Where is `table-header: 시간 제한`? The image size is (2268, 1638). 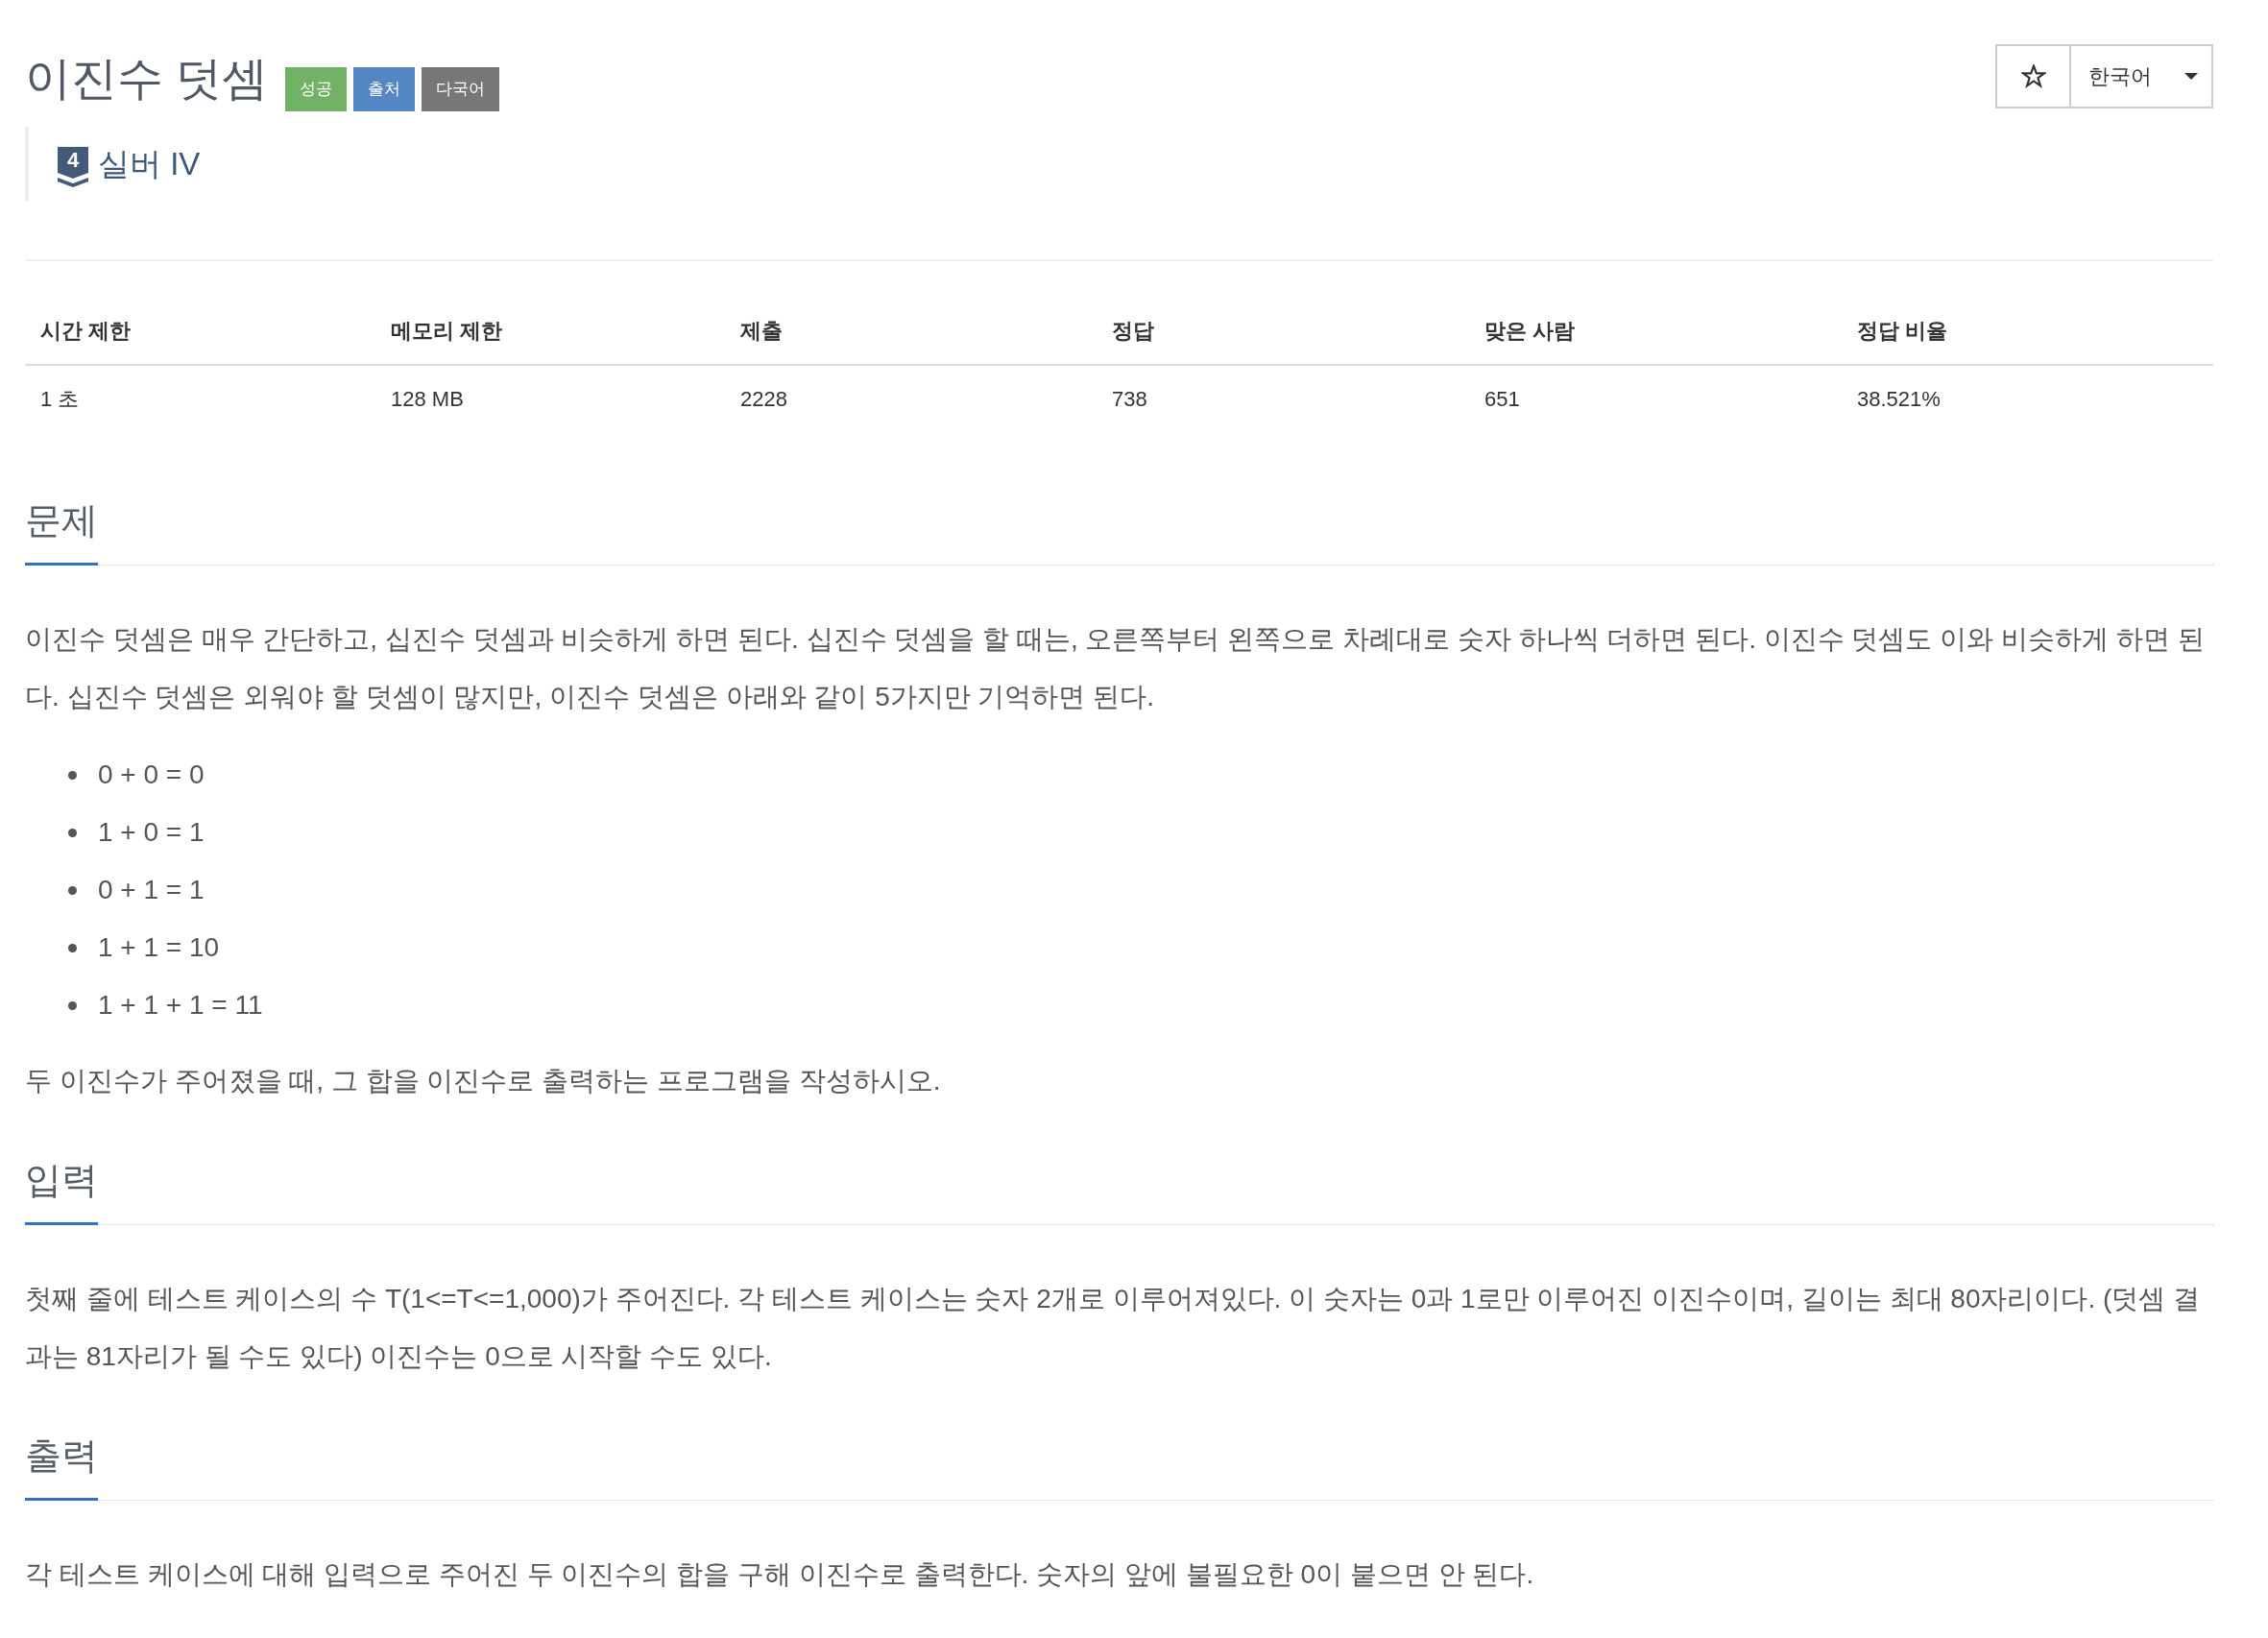 table-header: 시간 제한 is located at coordinates (200, 332).